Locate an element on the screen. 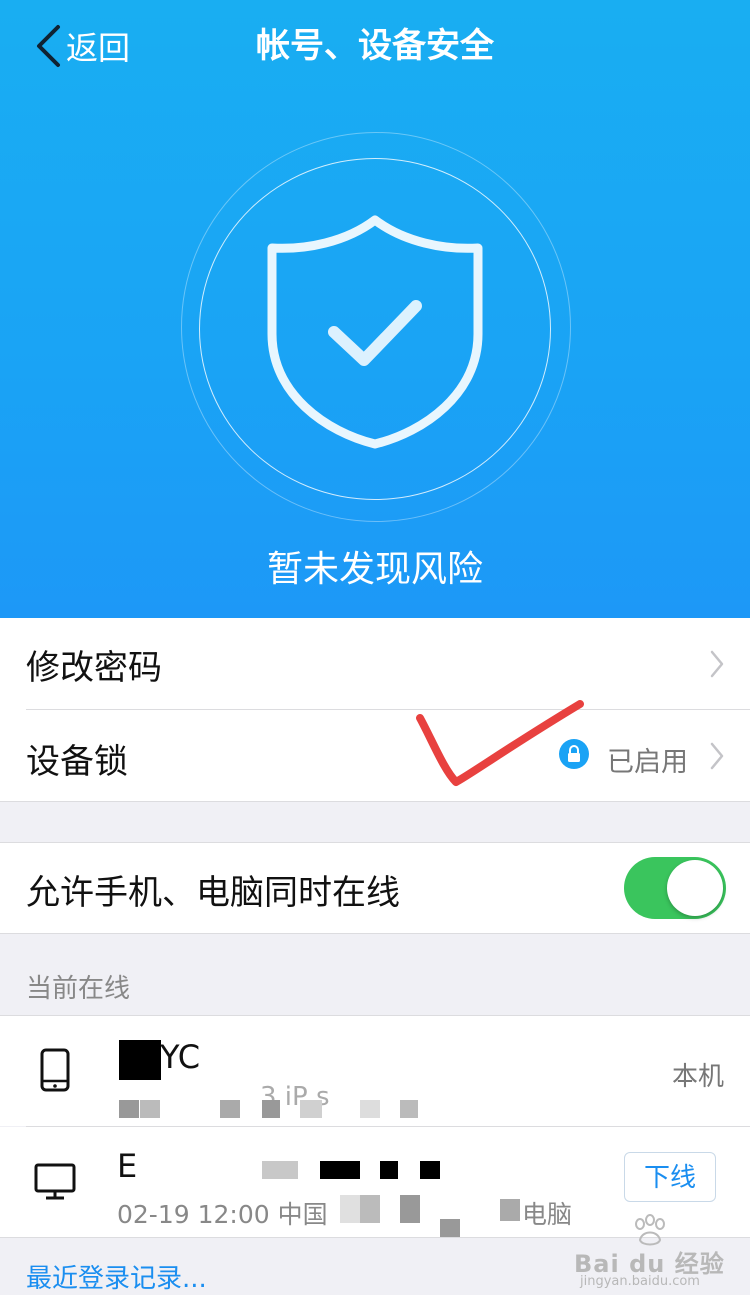  device-lock-row: 设备锁 已启用 is located at coordinates (375, 750).